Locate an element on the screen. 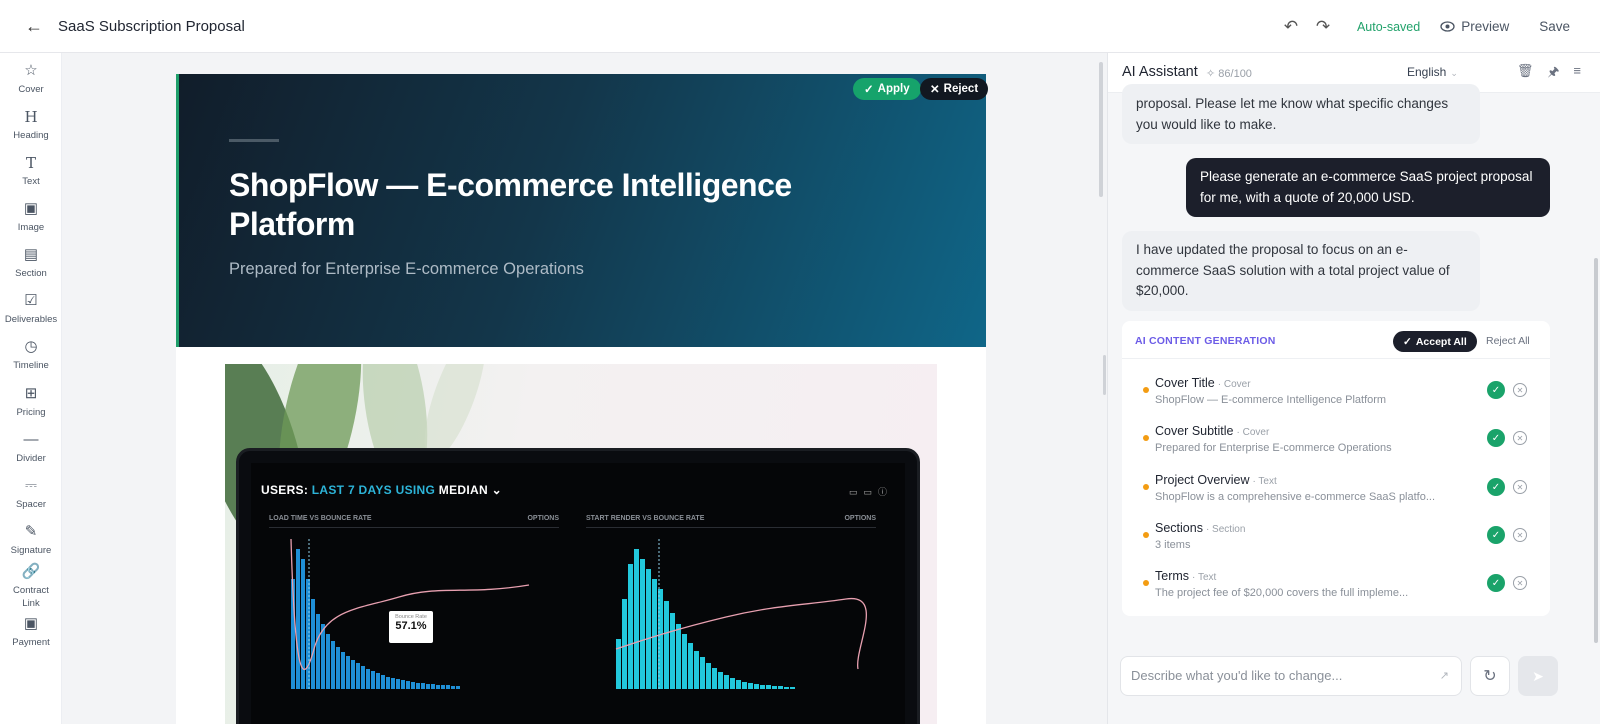 The height and width of the screenshot is (724, 1600). save-button: Save is located at coordinates (1554, 26).